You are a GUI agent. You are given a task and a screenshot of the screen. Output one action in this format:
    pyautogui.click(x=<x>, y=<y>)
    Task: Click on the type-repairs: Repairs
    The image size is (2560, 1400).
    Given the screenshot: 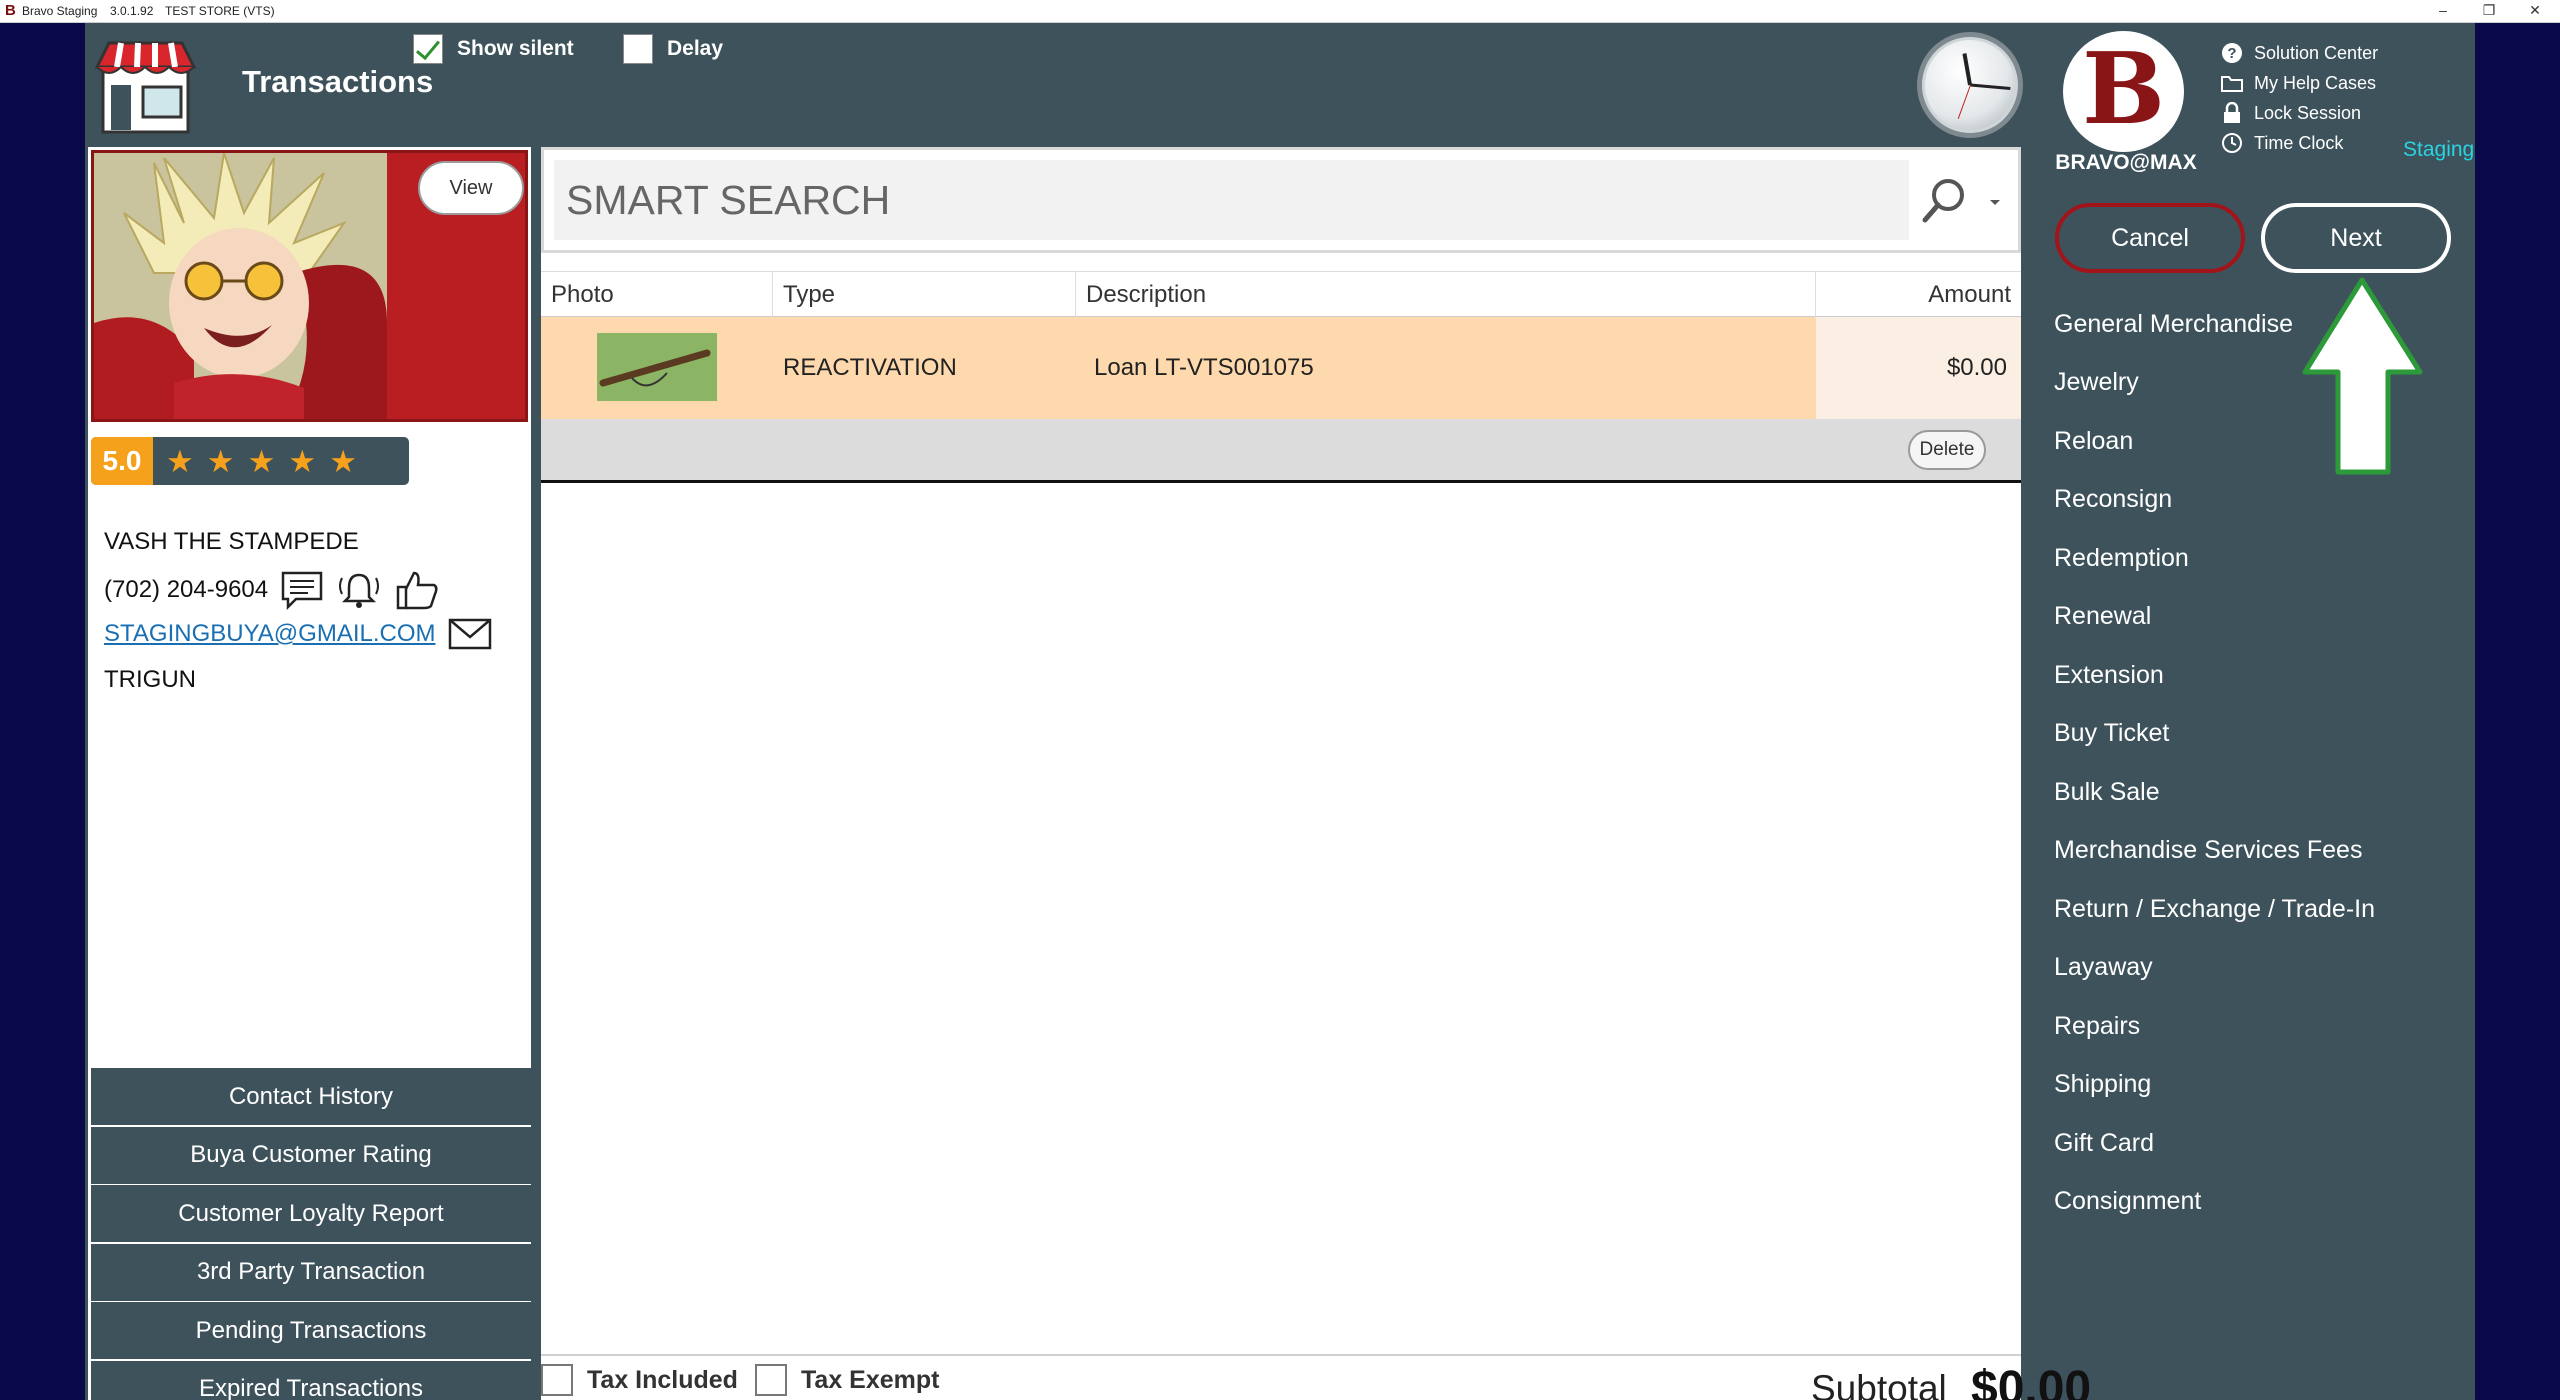 What is the action you would take?
    pyautogui.click(x=2214, y=1026)
    